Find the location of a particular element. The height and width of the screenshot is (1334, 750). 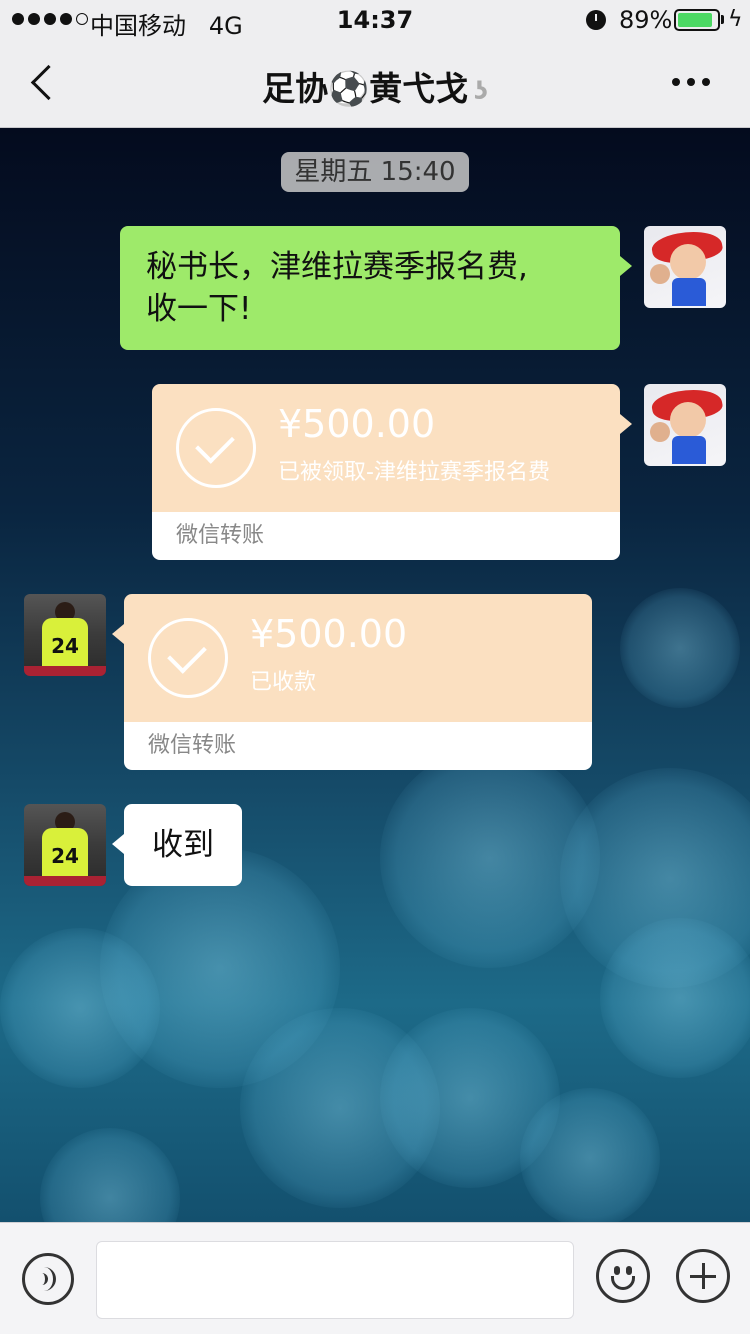

battery-tip is located at coordinates (722, 19).